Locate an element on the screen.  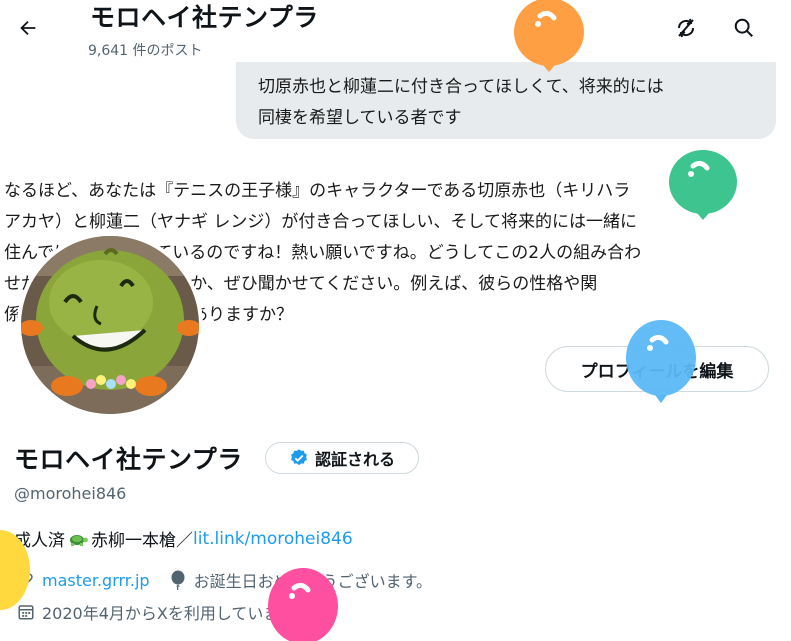
no-sync-icon is located at coordinates (686, 28).